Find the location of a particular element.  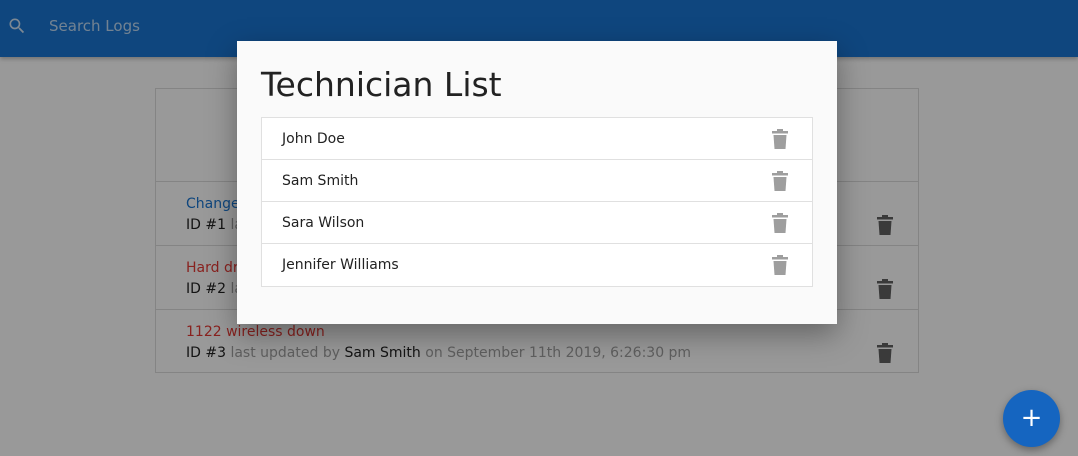

plus-icon: + is located at coordinates (1031, 417).